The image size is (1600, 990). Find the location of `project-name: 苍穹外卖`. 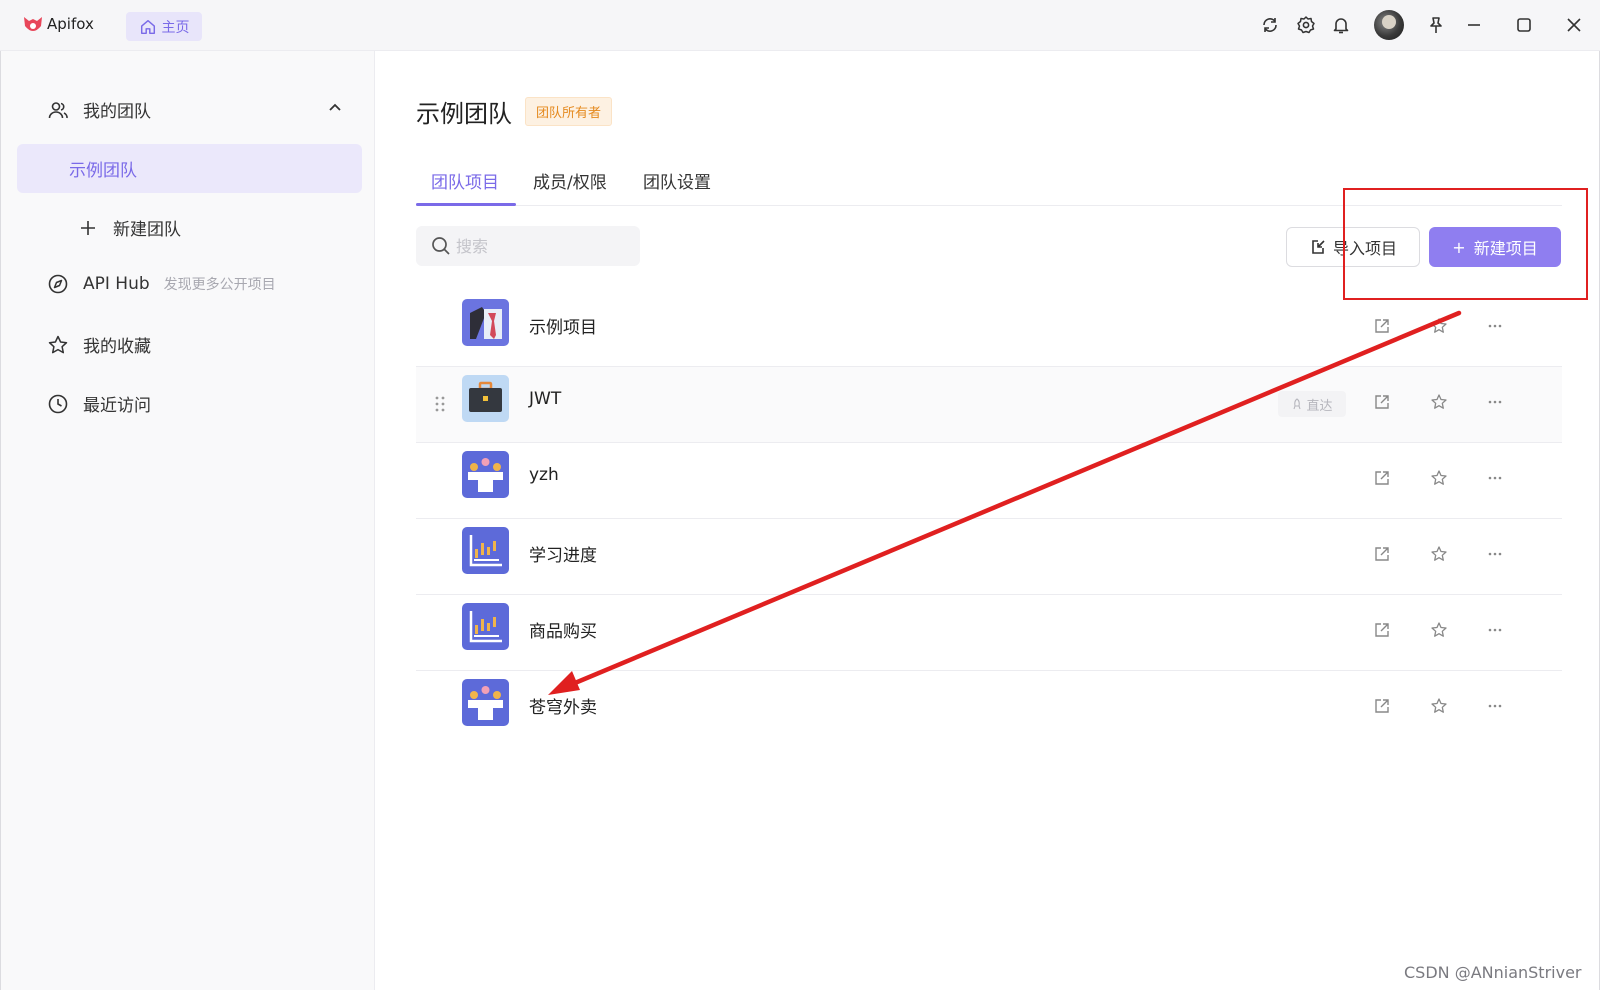

project-name: 苍穹外卖 is located at coordinates (563, 708).